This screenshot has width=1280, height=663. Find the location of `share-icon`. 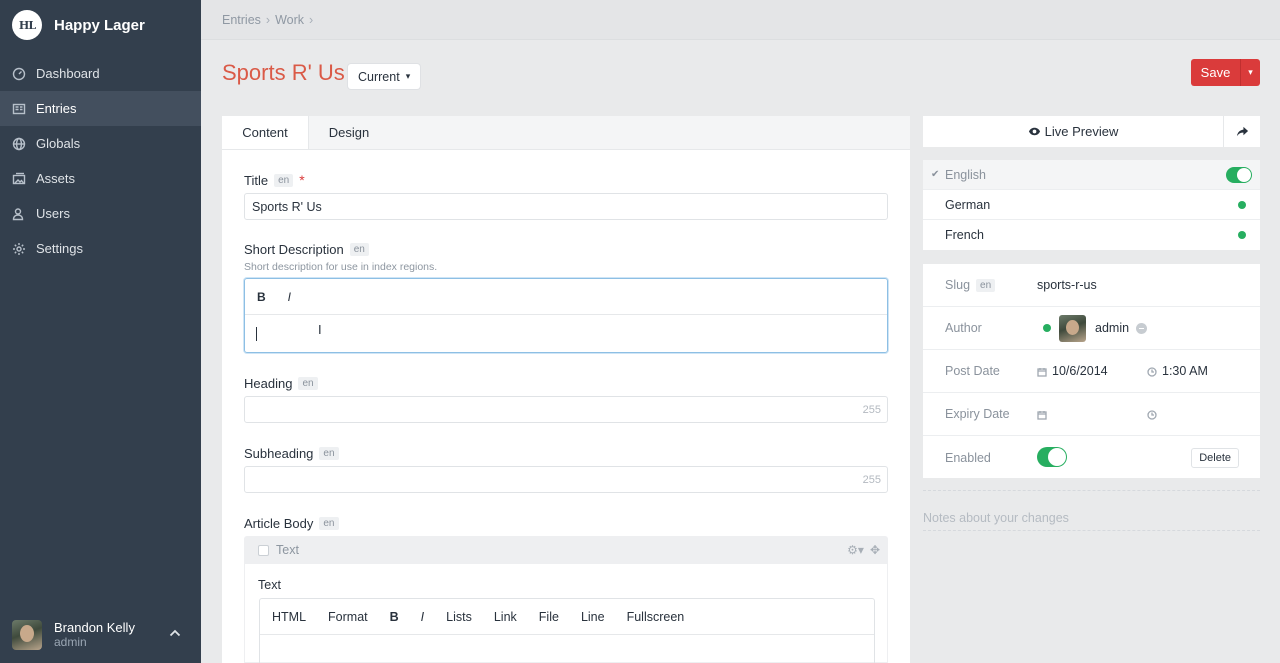

share-icon is located at coordinates (1242, 131).